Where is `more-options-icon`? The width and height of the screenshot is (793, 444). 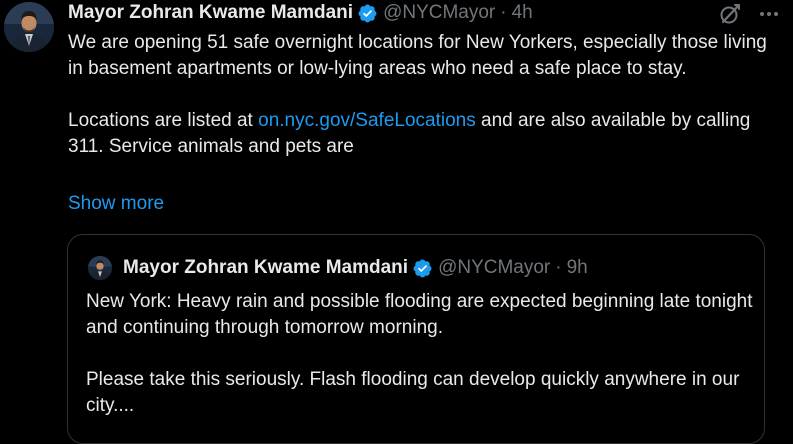
more-options-icon is located at coordinates (769, 14).